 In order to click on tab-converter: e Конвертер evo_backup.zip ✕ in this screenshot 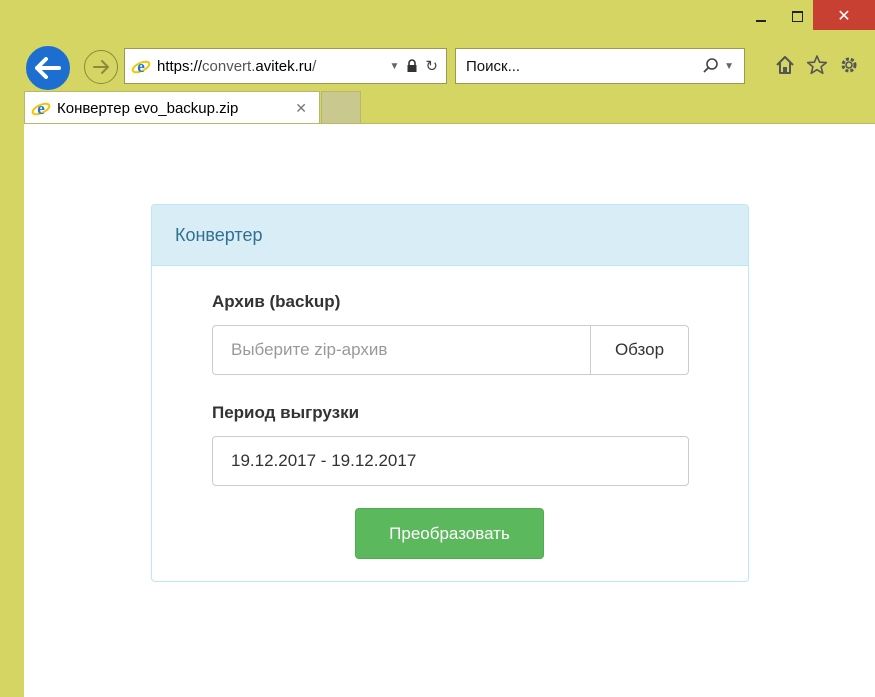, I will do `click(172, 107)`.